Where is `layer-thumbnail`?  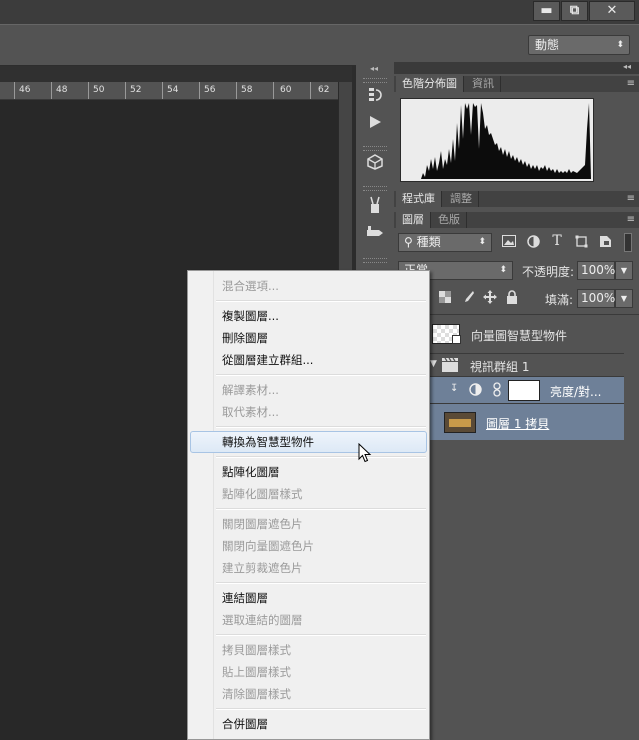
layer-thumbnail is located at coordinates (460, 422).